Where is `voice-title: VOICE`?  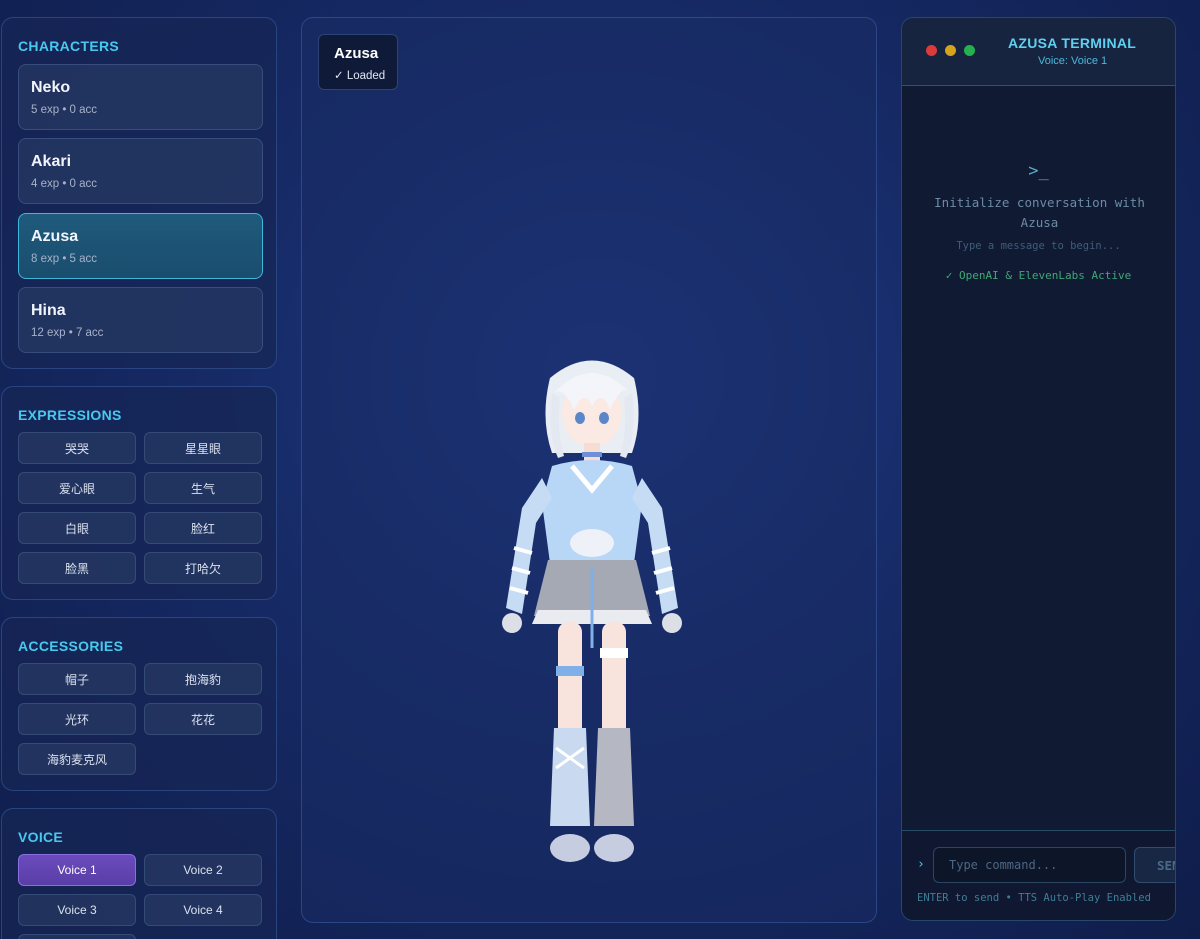
voice-title: VOICE is located at coordinates (41, 837).